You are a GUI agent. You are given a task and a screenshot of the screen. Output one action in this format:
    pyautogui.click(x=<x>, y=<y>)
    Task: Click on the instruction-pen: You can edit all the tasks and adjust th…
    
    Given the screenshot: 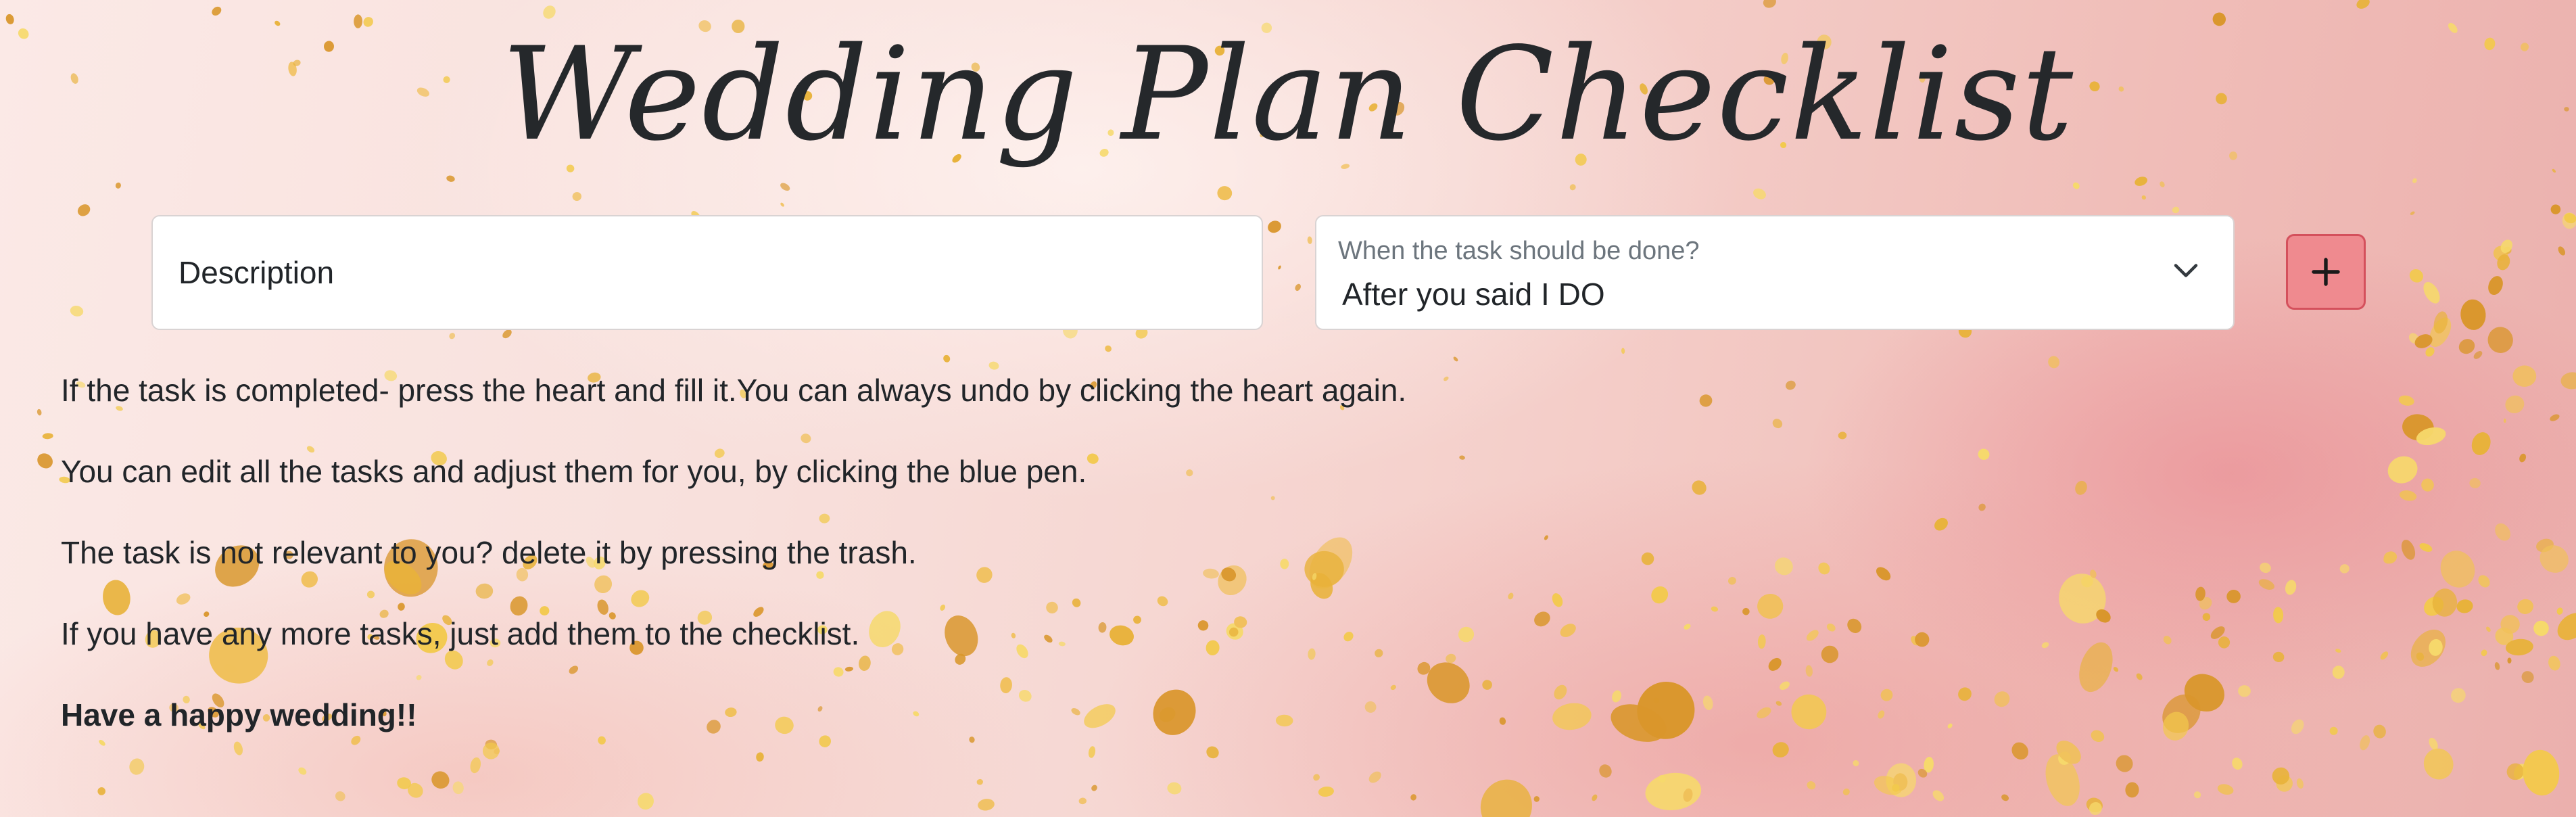 What is the action you would take?
    pyautogui.click(x=574, y=471)
    